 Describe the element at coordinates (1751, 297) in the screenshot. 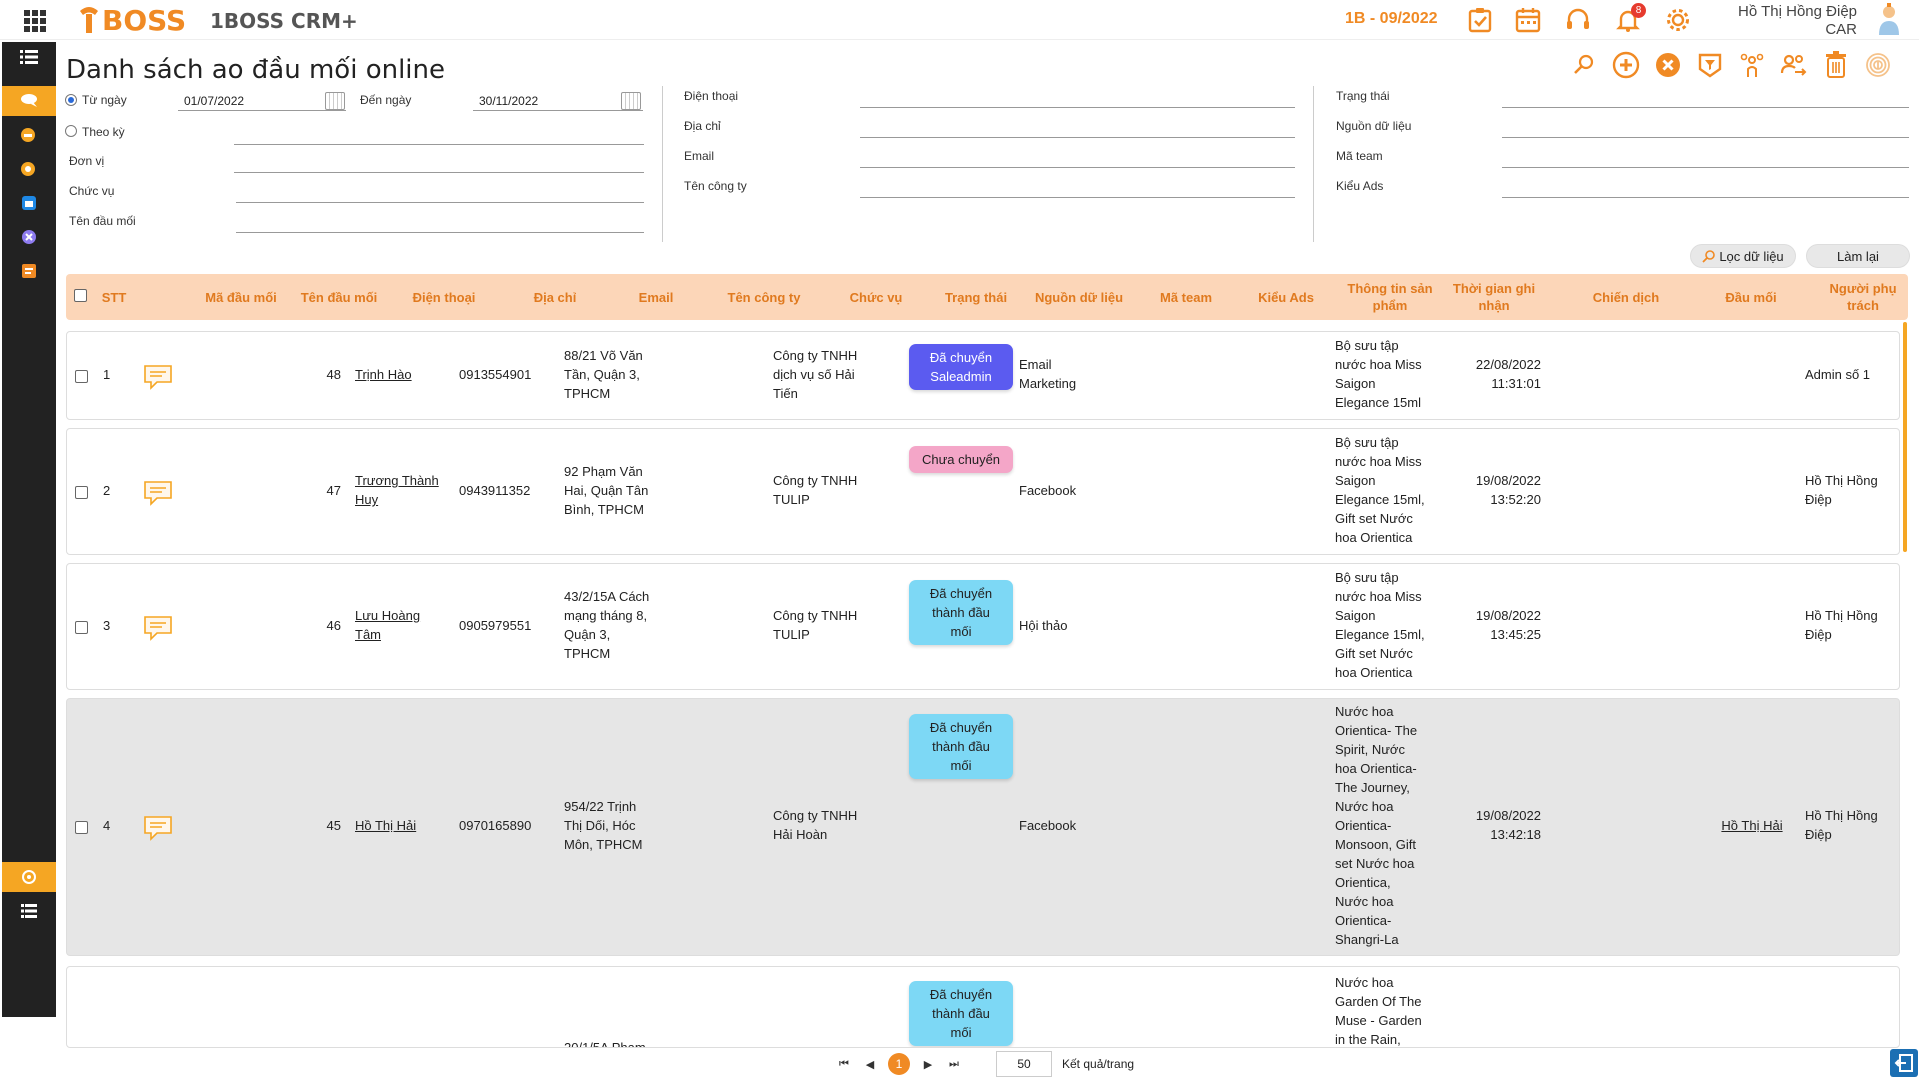

I see `header-lead: Đầu mối` at that location.